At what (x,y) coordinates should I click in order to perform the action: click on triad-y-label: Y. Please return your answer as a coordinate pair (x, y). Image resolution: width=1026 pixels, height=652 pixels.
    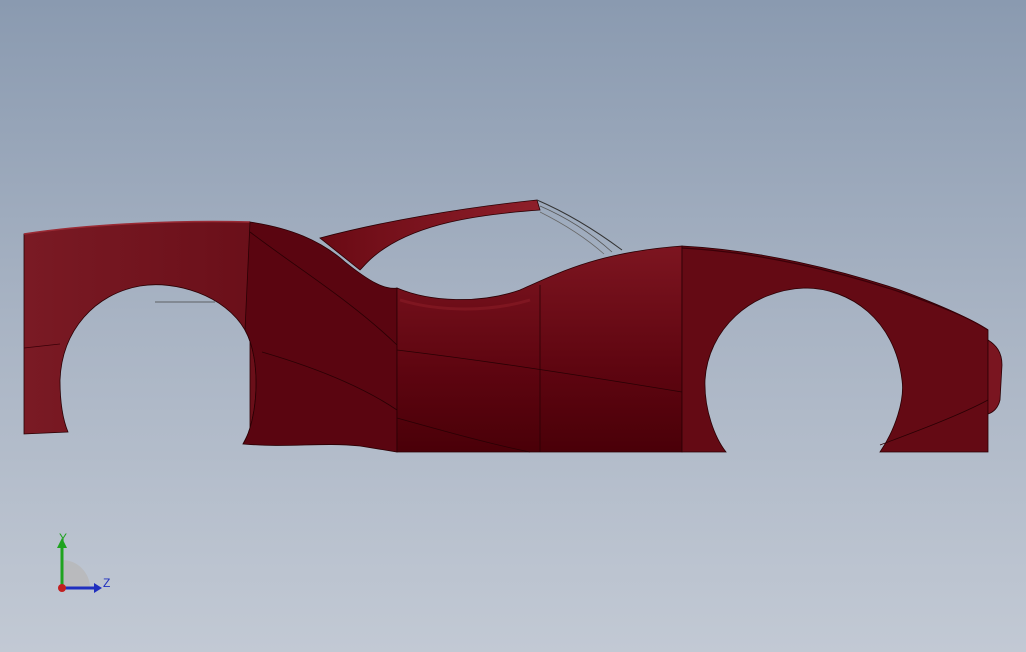
    Looking at the image, I should click on (63, 538).